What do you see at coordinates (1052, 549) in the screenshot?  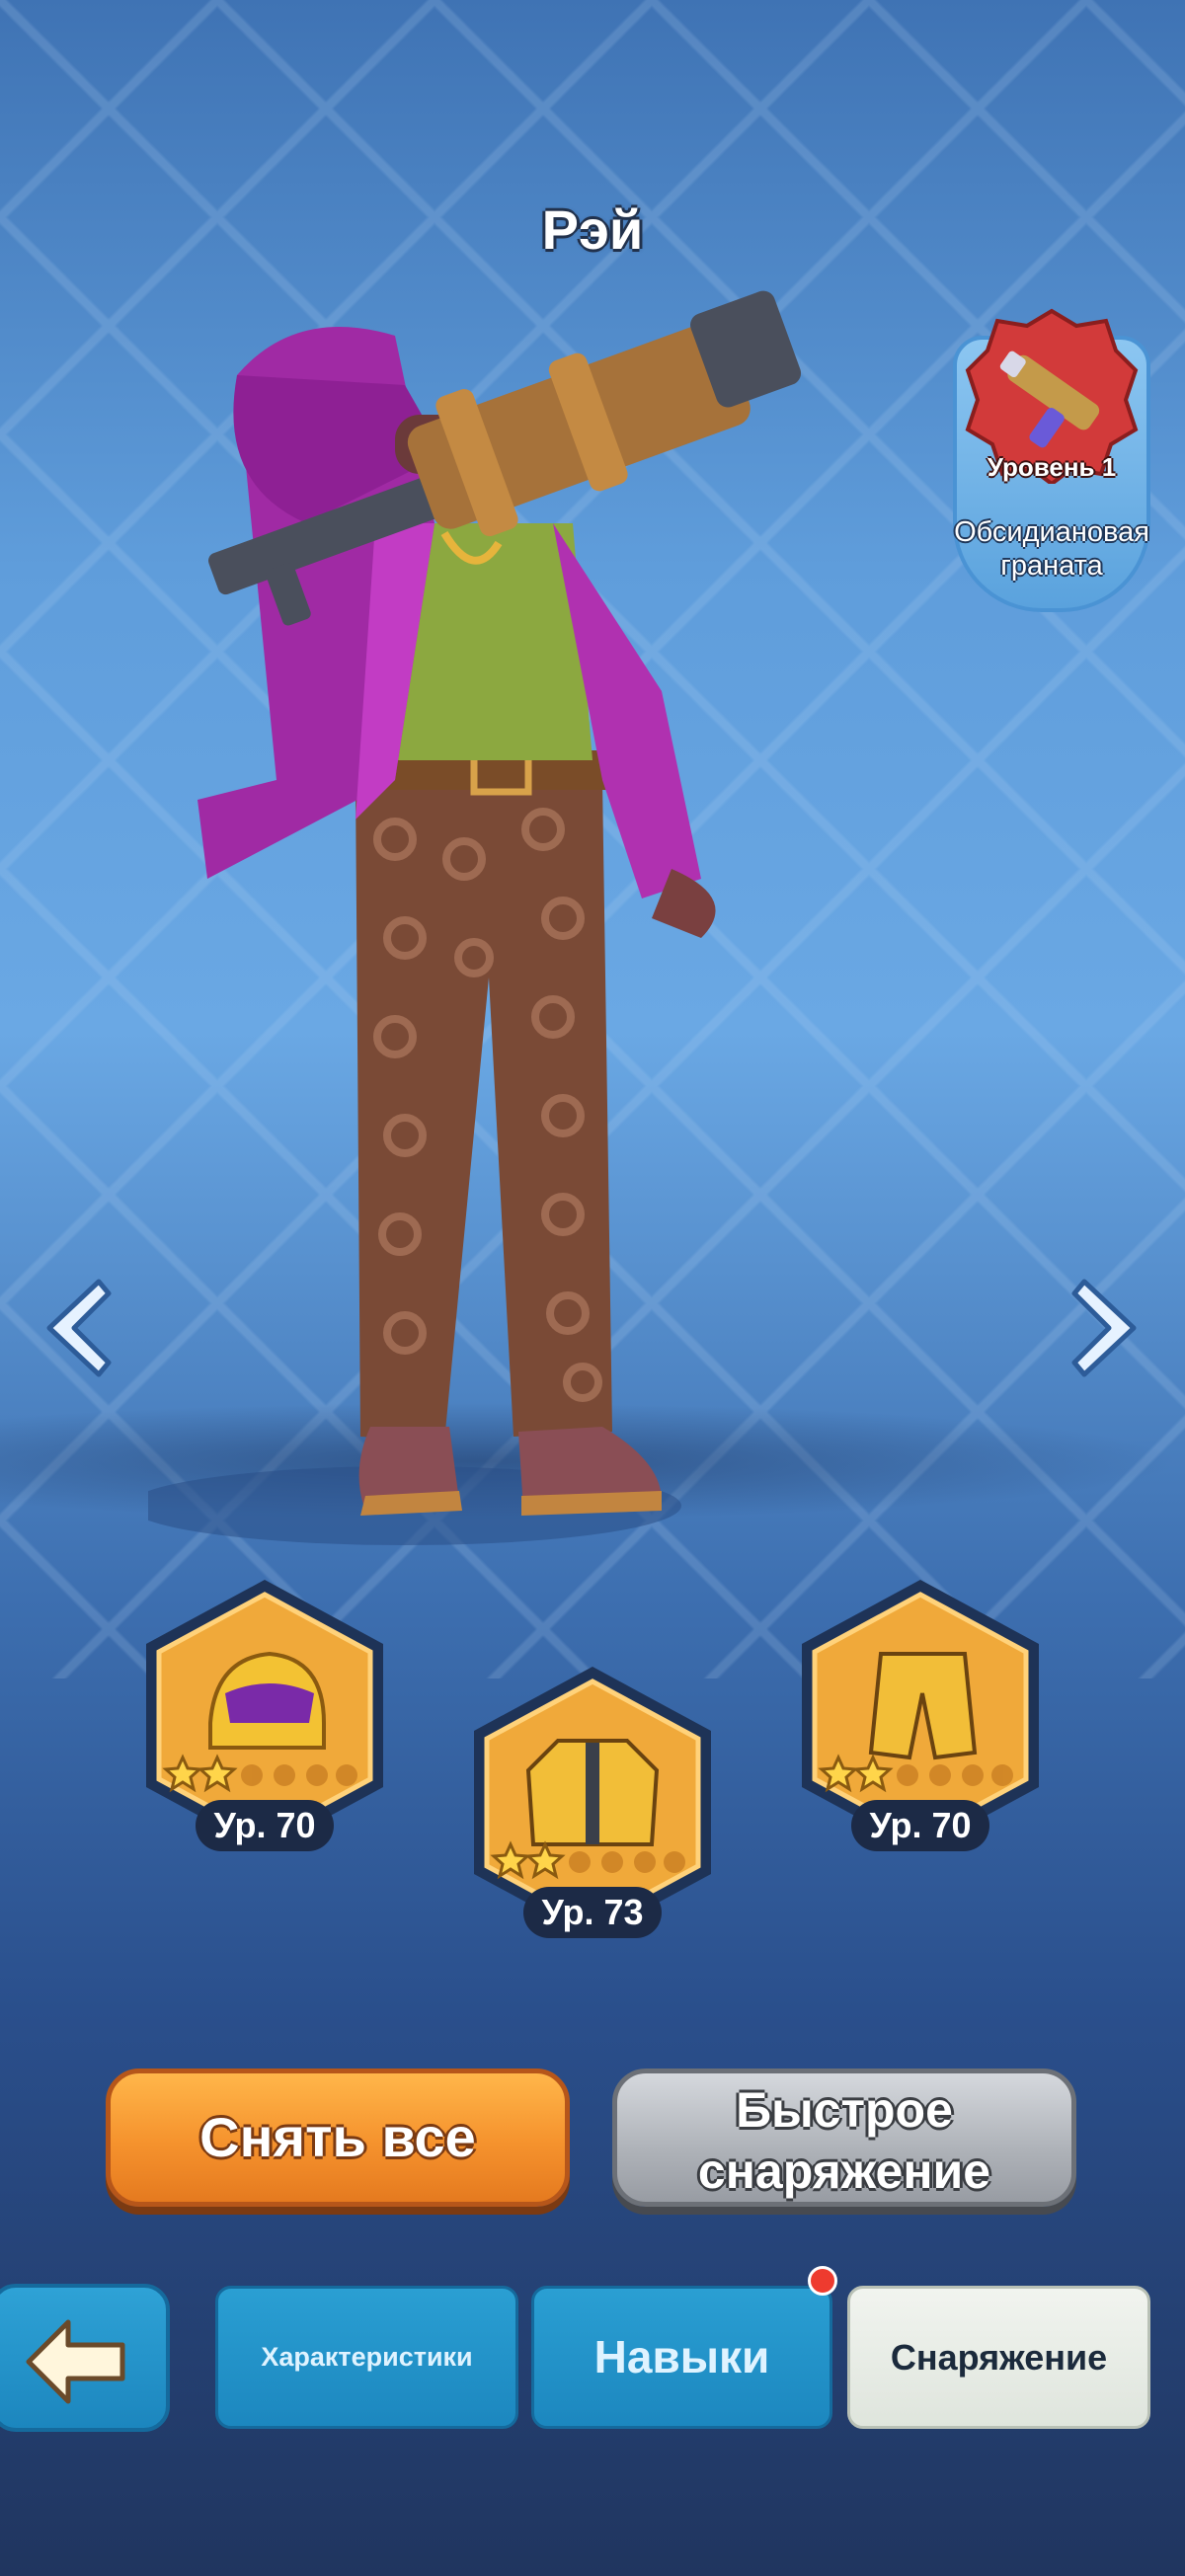 I see `weapon-name: Обсидиановая граната` at bounding box center [1052, 549].